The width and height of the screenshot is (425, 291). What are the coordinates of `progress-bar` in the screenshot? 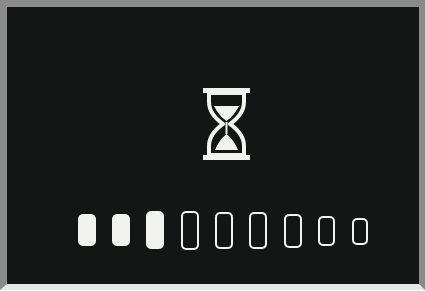 It's located at (228, 229).